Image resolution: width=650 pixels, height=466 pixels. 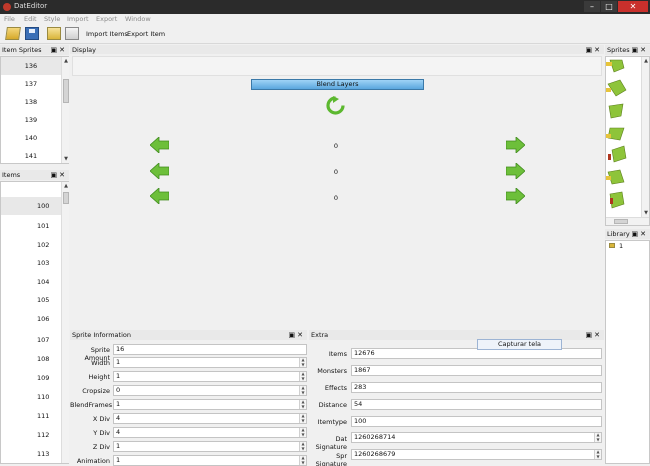 I want to click on menu-export: Export, so click(x=106, y=19).